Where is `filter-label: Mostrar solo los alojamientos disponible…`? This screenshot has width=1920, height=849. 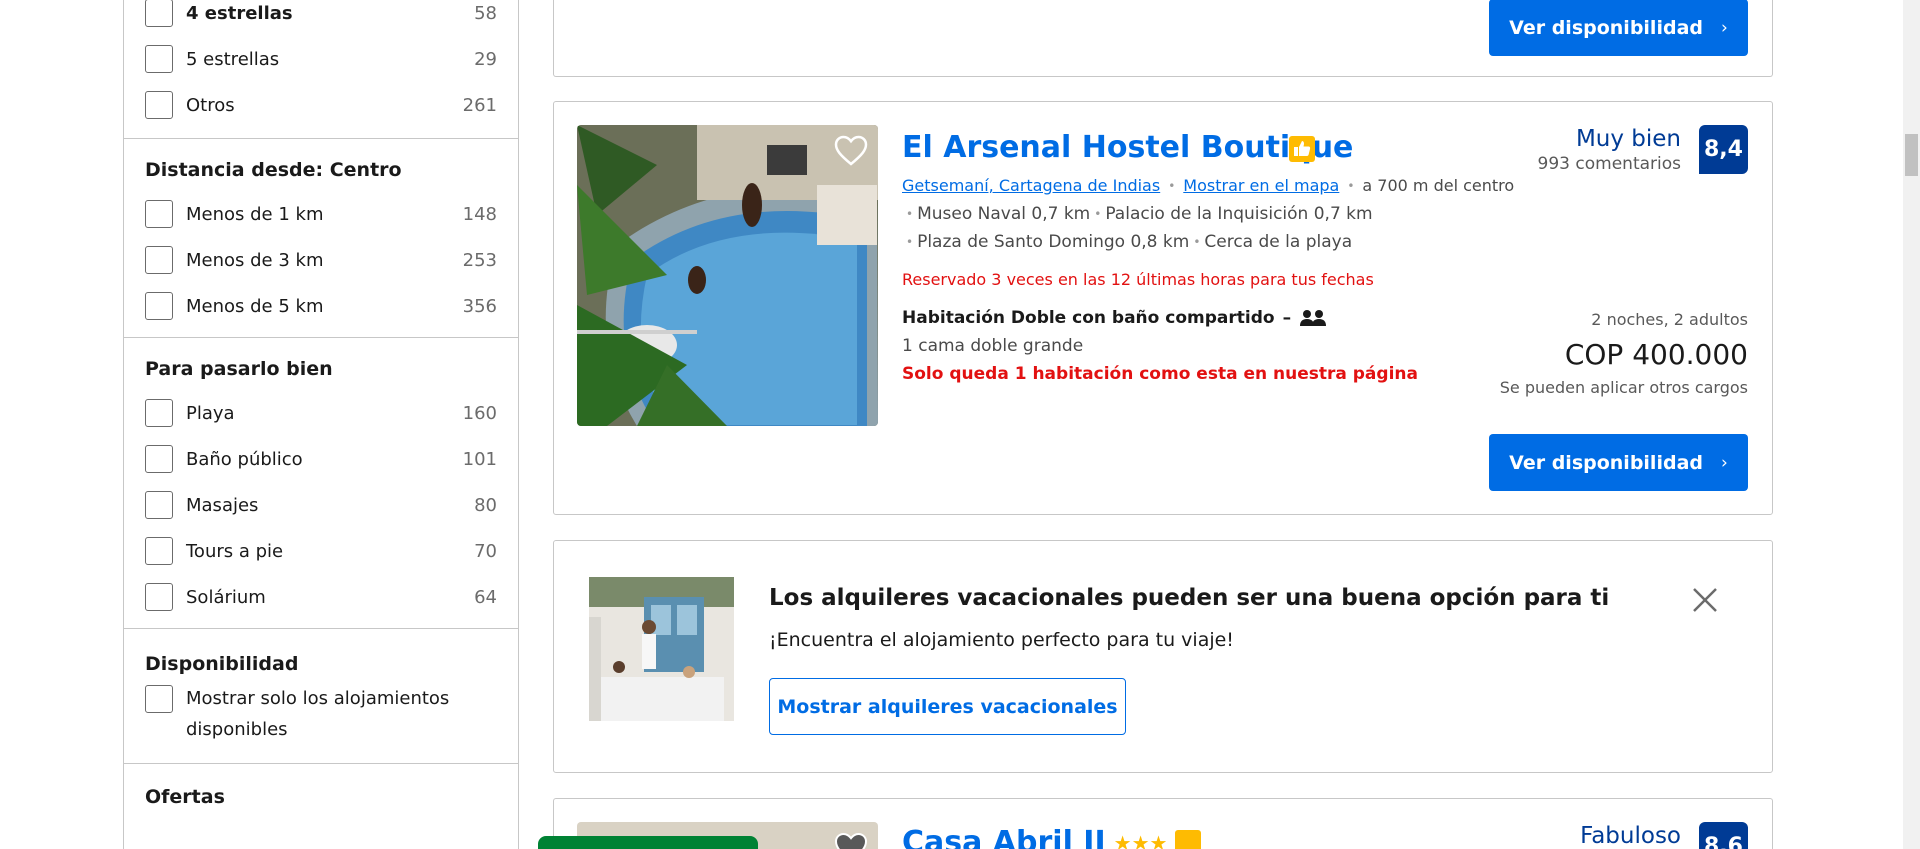 filter-label: Mostrar solo los alojamientos disponible… is located at coordinates (318, 714).